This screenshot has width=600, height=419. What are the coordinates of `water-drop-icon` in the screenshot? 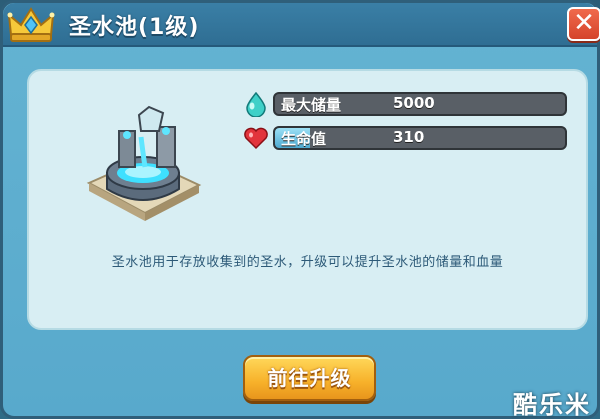 It's located at (256, 104).